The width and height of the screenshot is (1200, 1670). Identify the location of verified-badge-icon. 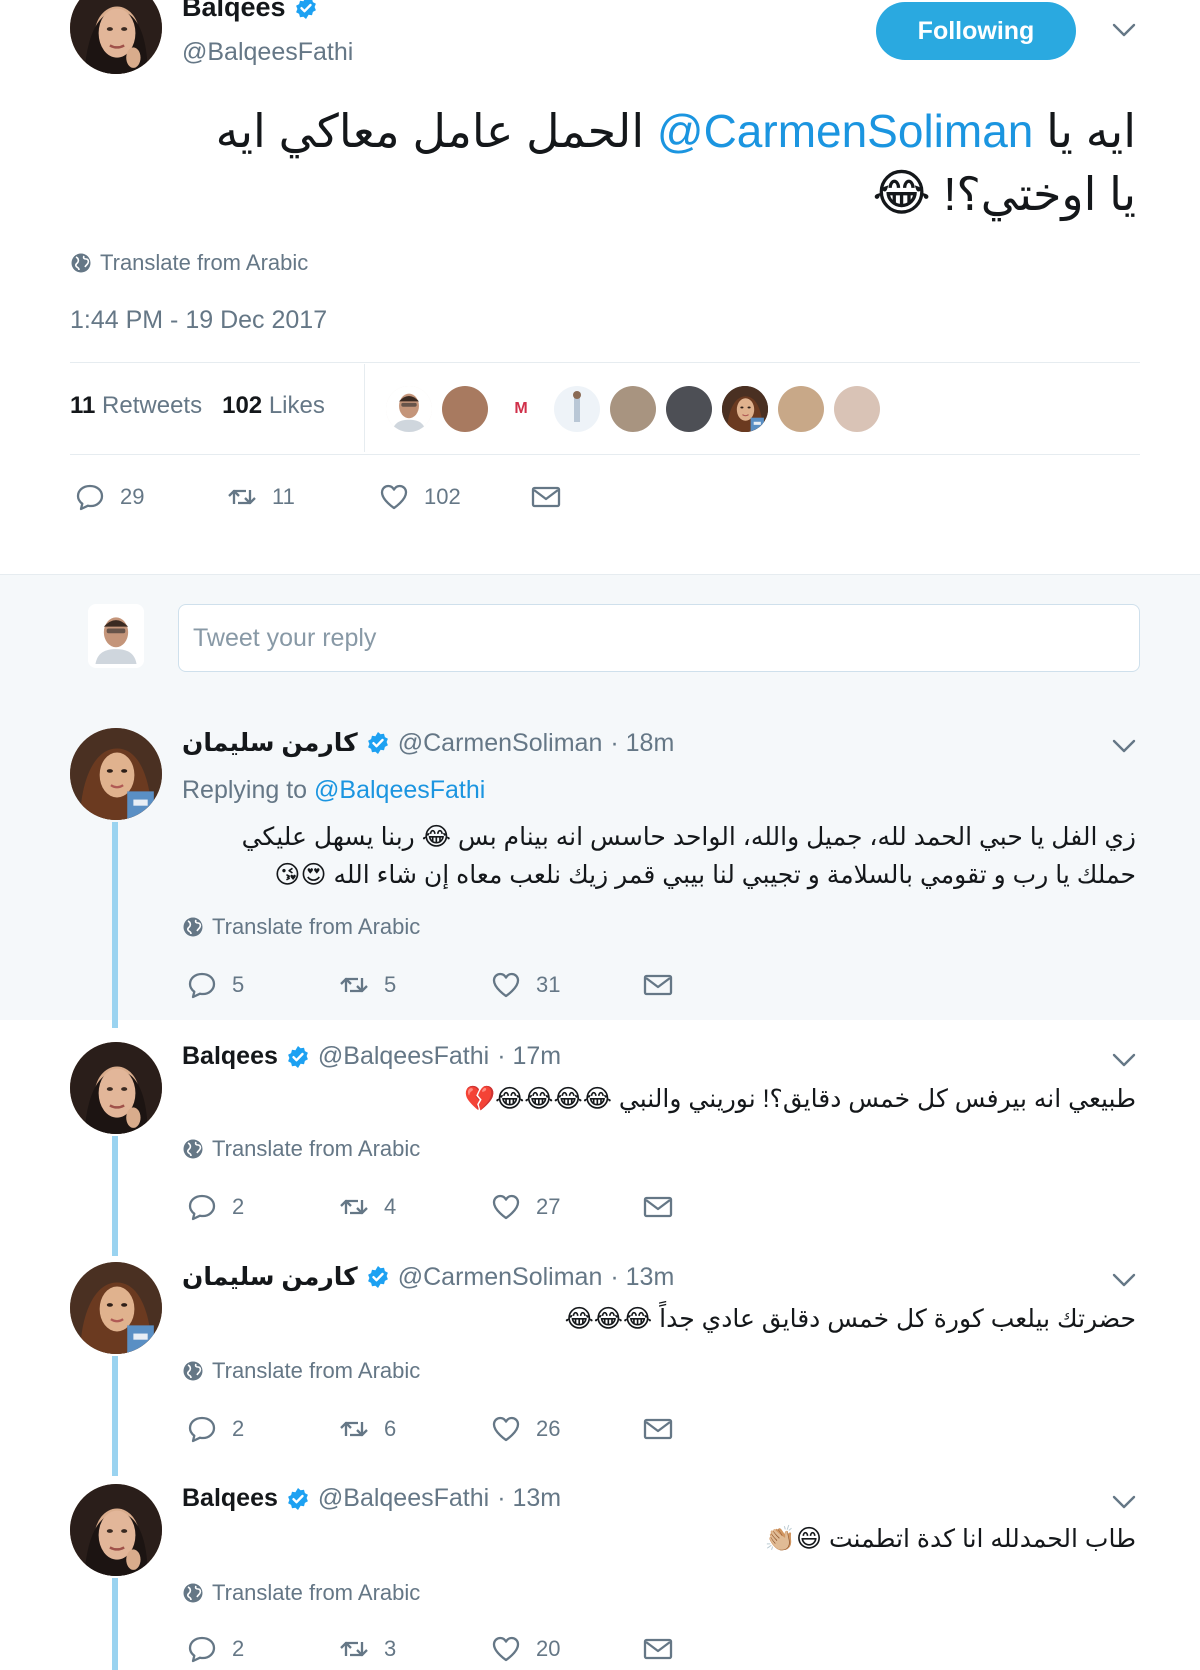
(306, 10).